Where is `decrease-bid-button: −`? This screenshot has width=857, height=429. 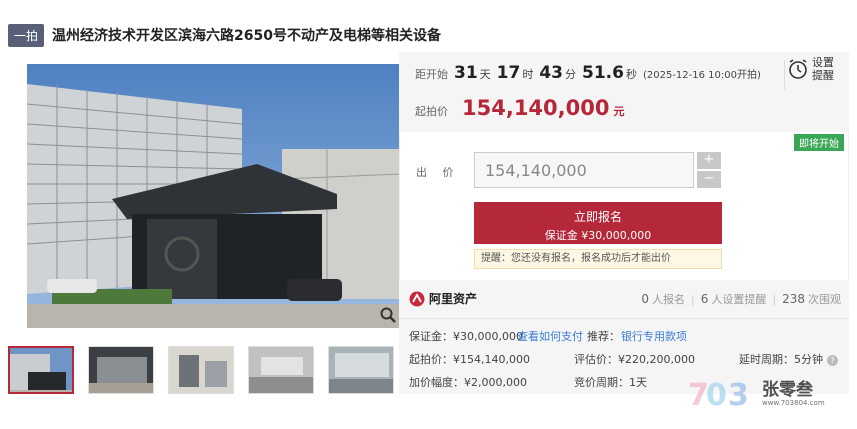
decrease-bid-button: − is located at coordinates (709, 179).